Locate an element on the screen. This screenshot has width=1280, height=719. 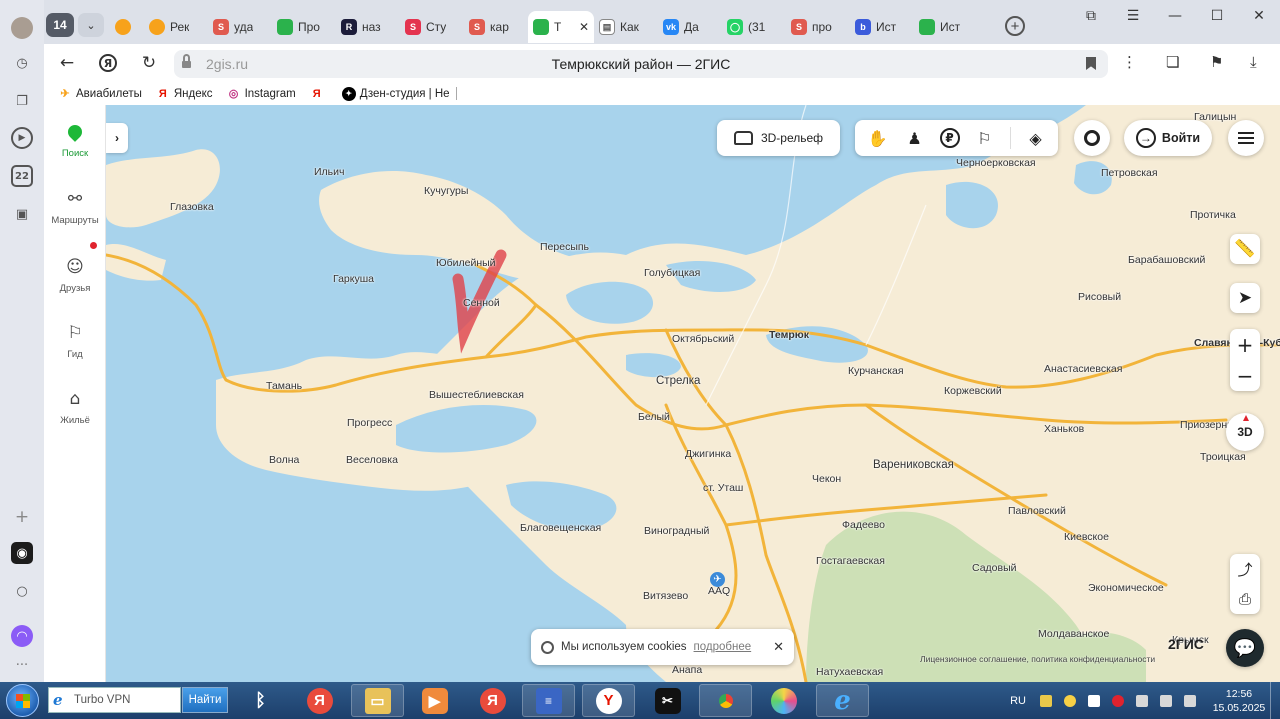
yandex-browser-app: Y is located at coordinates (608, 700).